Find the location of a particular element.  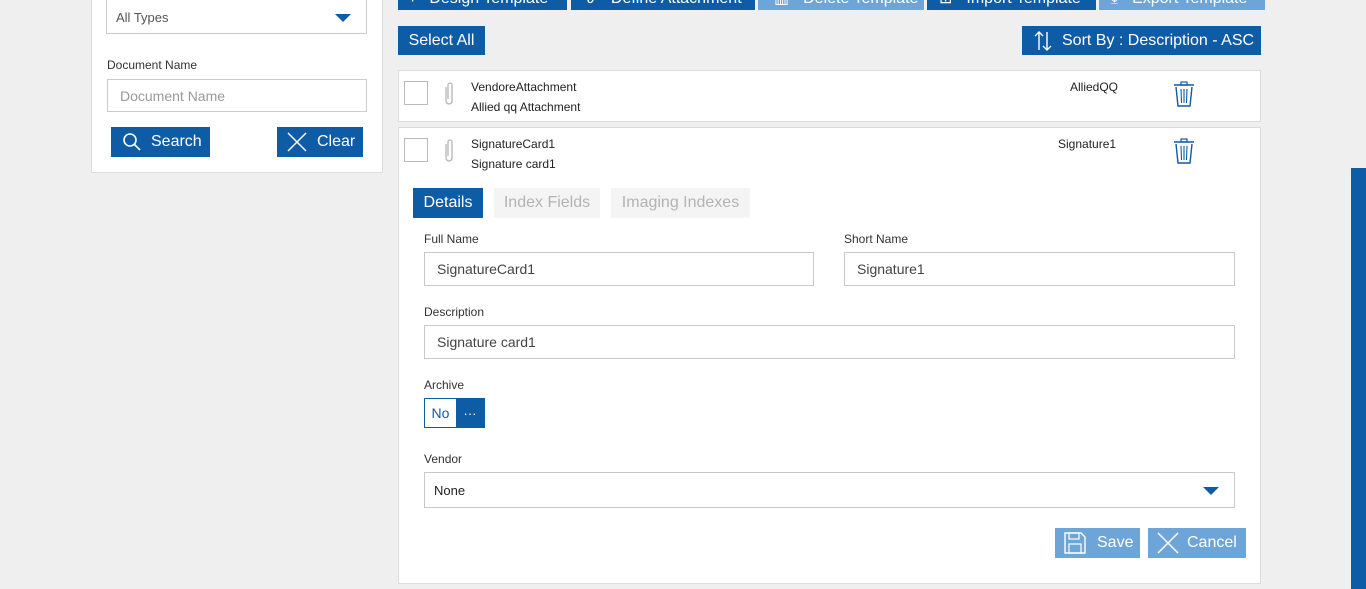

delete-template-button: ▥ Delete Template is located at coordinates (841, 5).